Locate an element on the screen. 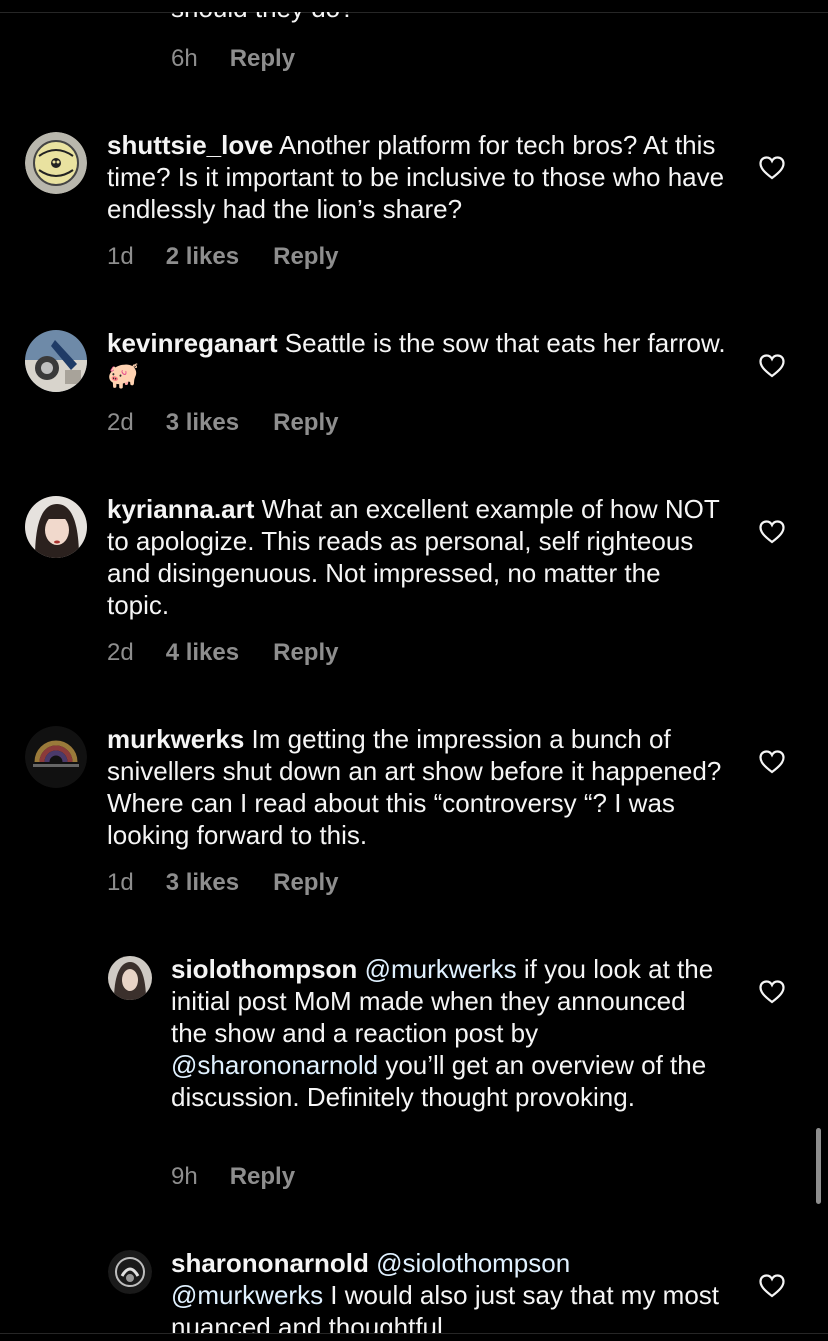 This screenshot has width=828, height=1341. comment-meta: 6h Reply is located at coordinates (233, 59).